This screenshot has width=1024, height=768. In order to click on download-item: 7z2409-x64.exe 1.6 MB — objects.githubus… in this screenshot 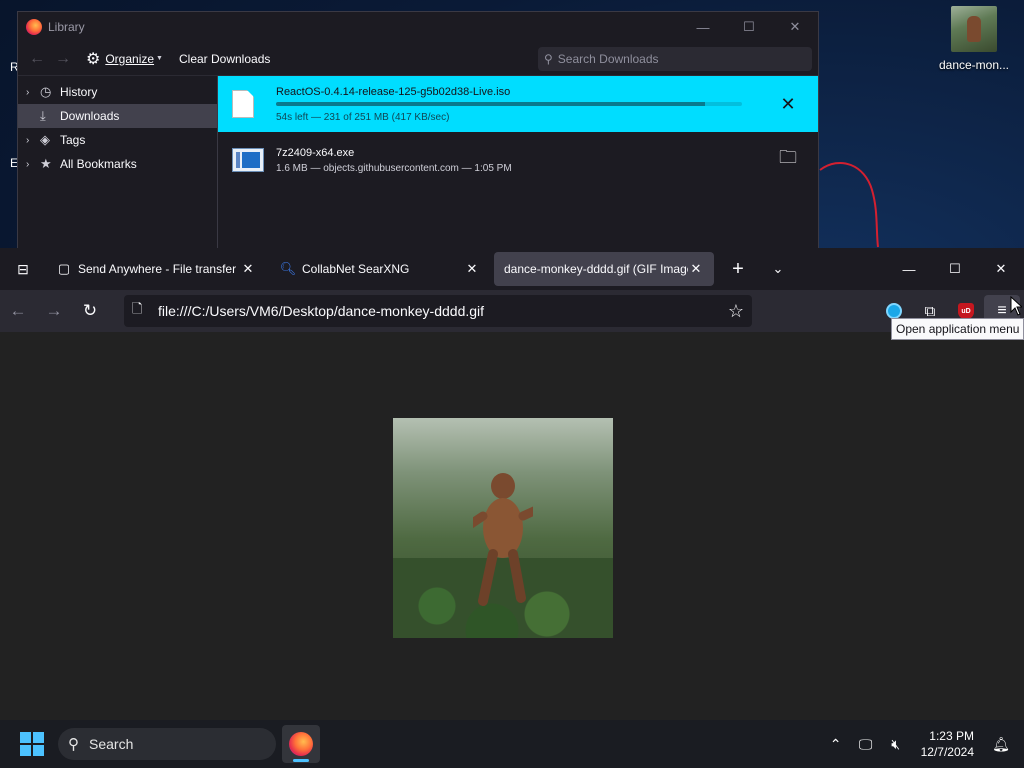, I will do `click(518, 160)`.